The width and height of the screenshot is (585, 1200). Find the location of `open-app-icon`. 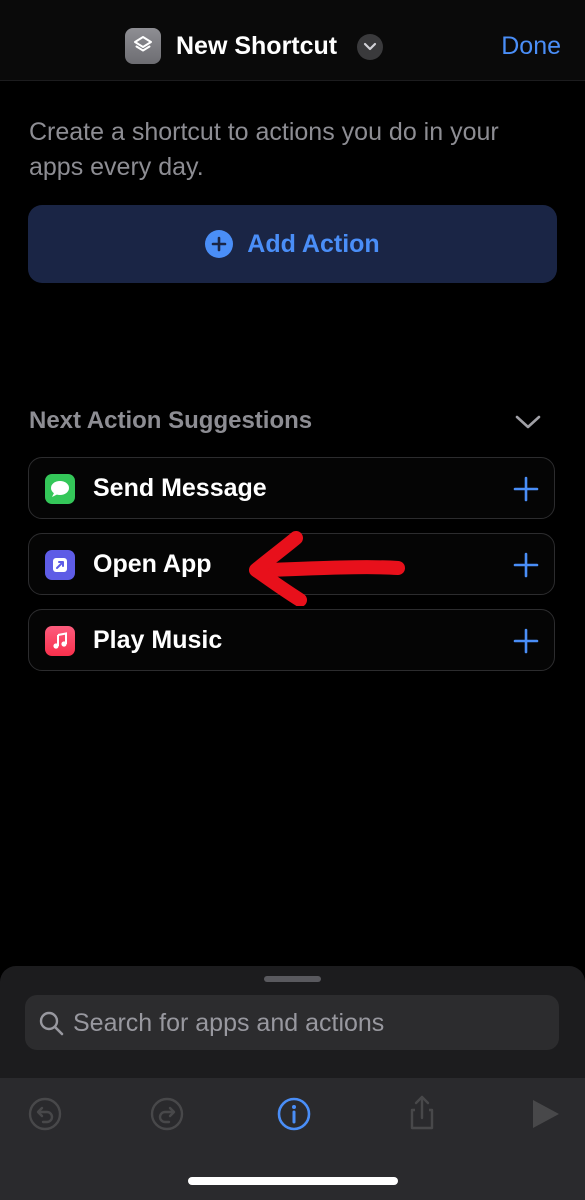

open-app-icon is located at coordinates (60, 565).